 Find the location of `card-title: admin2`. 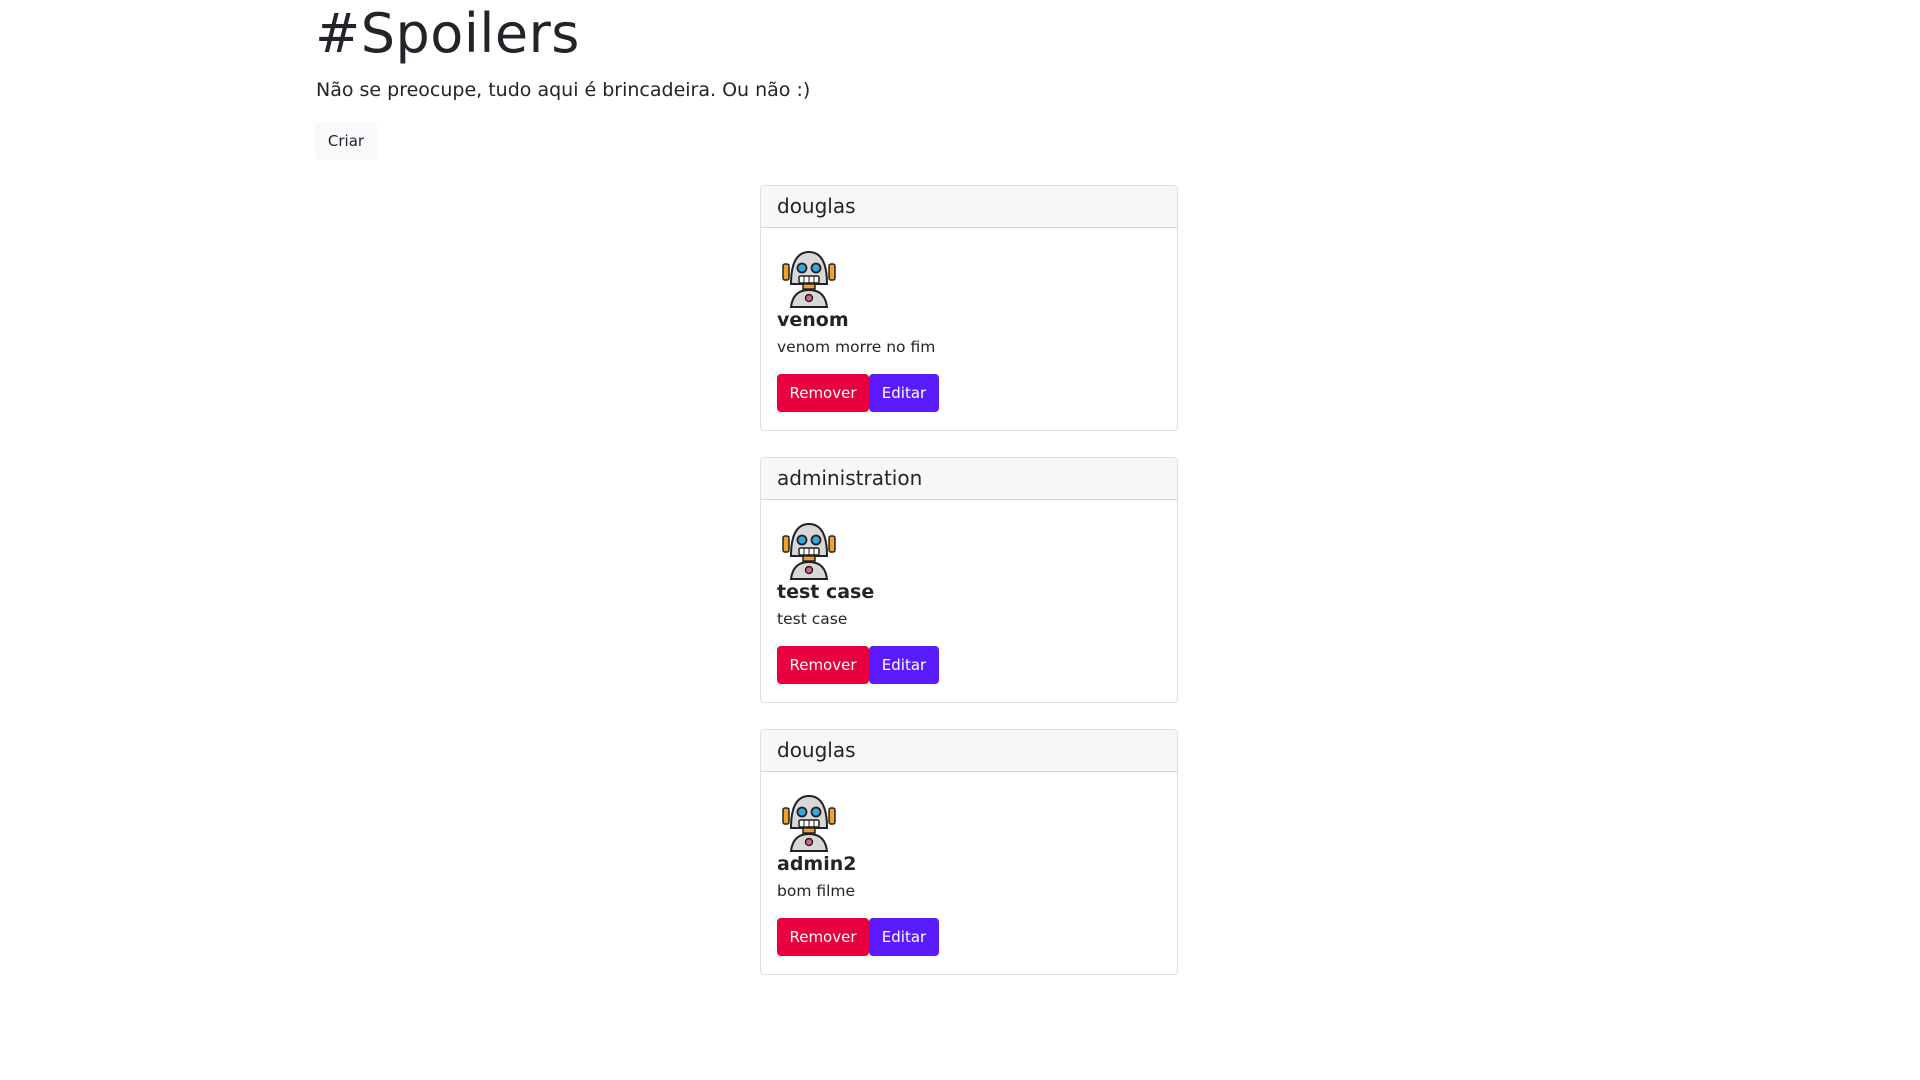

card-title: admin2 is located at coordinates (817, 864).